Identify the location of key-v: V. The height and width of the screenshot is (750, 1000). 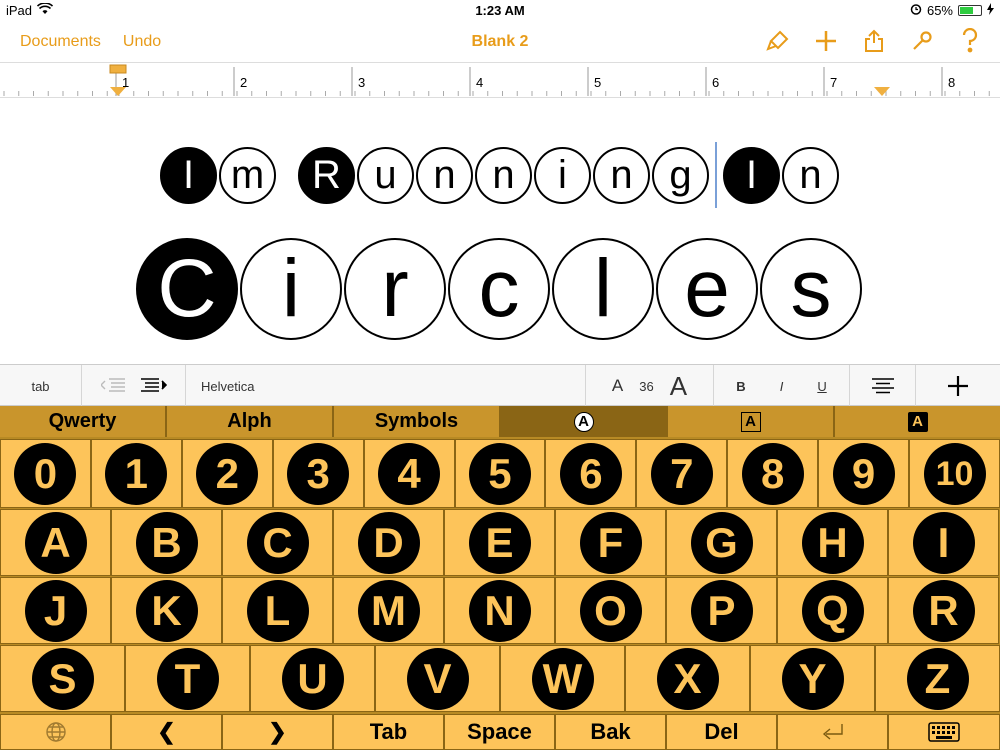
(437, 678).